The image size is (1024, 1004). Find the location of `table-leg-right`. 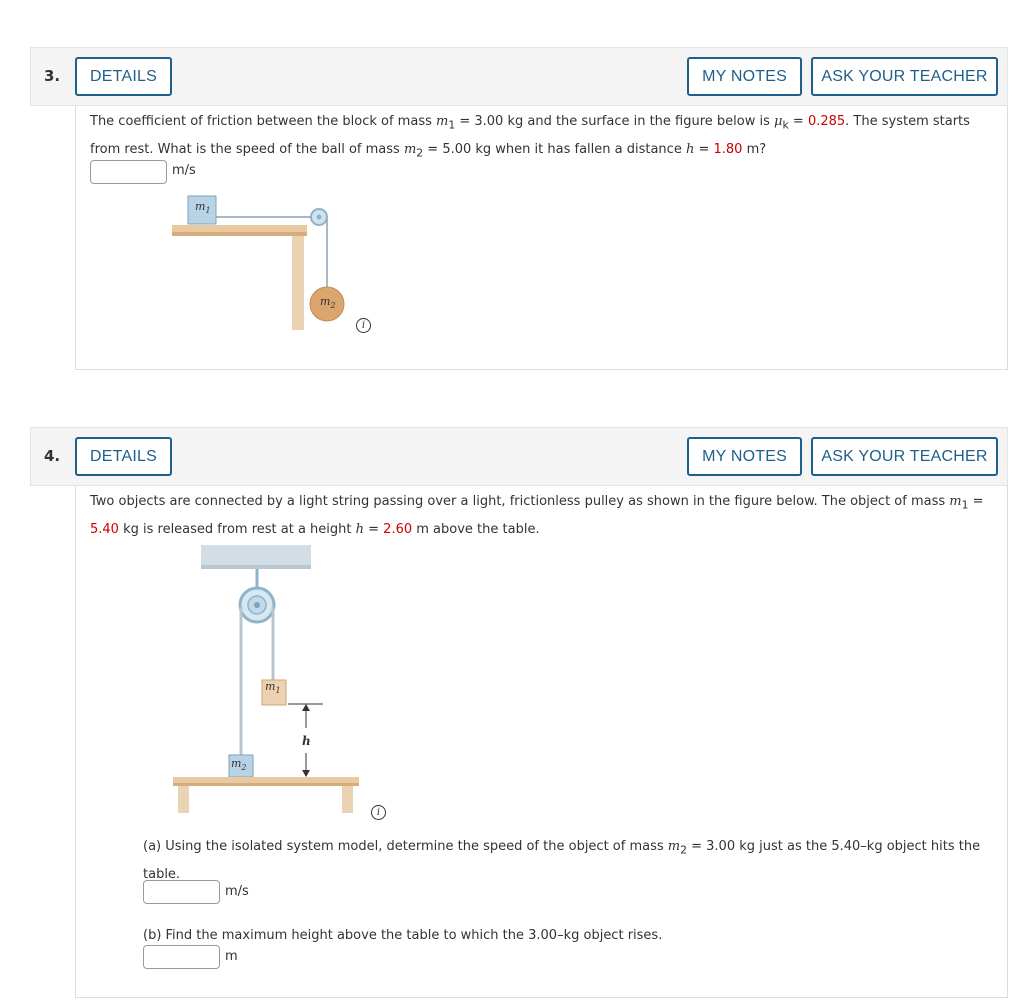

table-leg-right is located at coordinates (347, 799).